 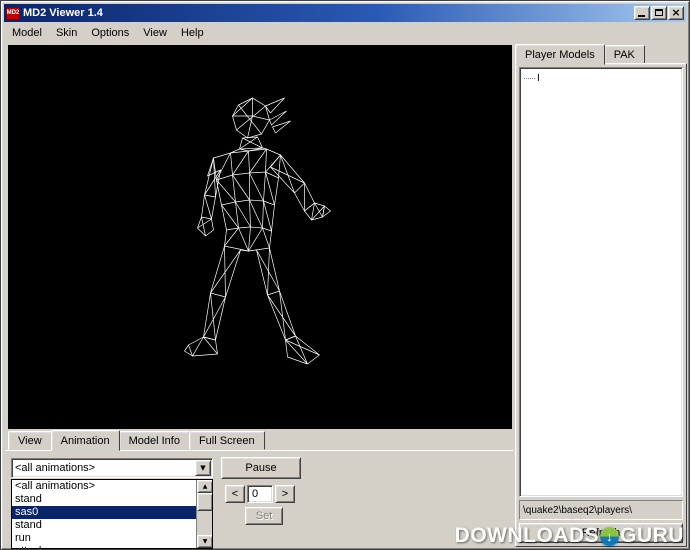 What do you see at coordinates (110, 33) in the screenshot?
I see `menu-item-options: Options` at bounding box center [110, 33].